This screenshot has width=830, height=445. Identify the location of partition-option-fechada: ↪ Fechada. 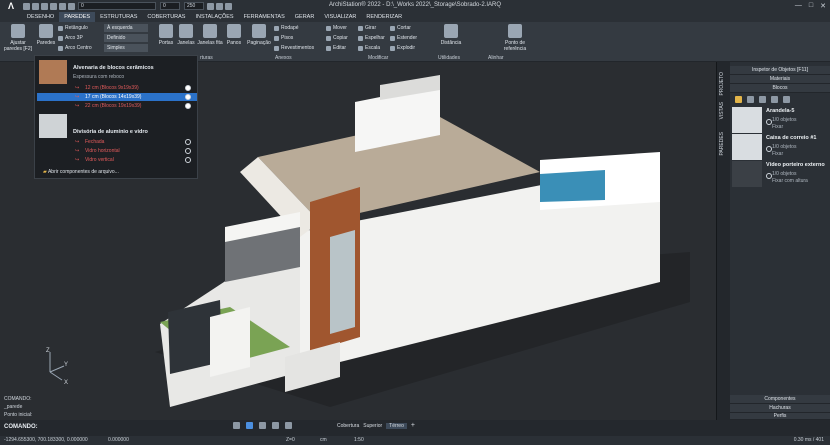
(117, 142).